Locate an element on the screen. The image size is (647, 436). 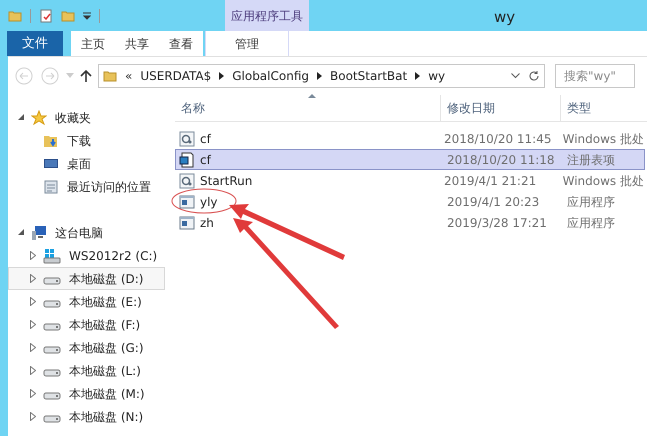
nav-label: 本地磁盘 (E:) is located at coordinates (105, 302).